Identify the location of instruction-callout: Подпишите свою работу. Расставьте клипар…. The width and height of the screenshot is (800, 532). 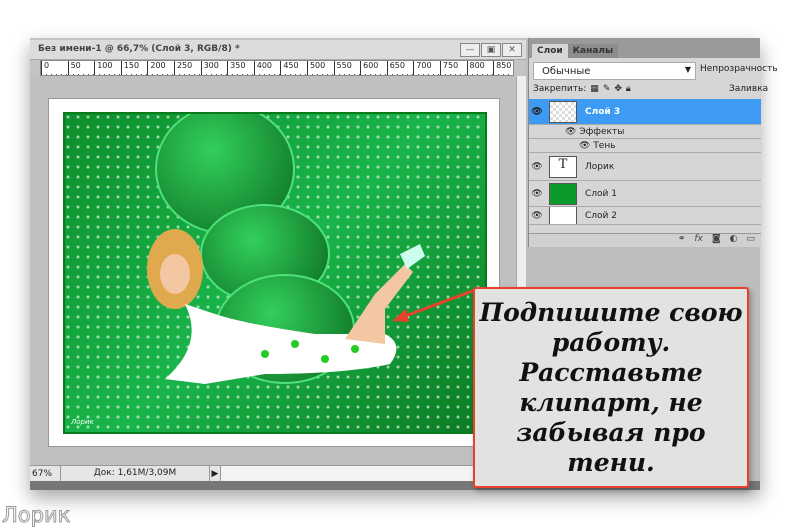
(611, 387).